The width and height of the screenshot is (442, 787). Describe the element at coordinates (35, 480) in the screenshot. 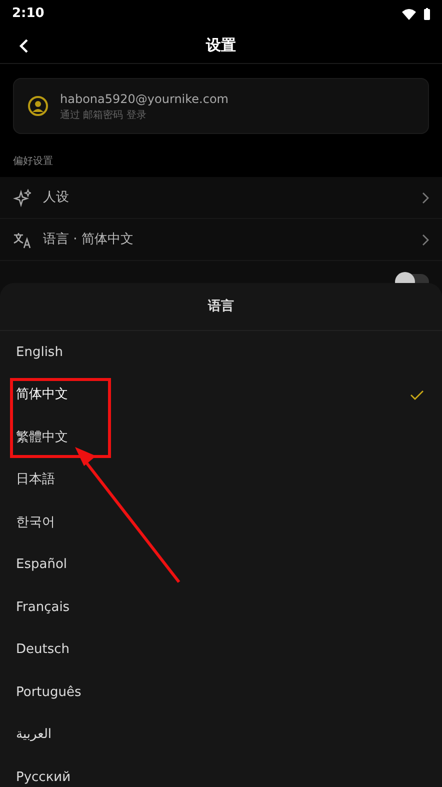

I see `language-label: 日本語` at that location.